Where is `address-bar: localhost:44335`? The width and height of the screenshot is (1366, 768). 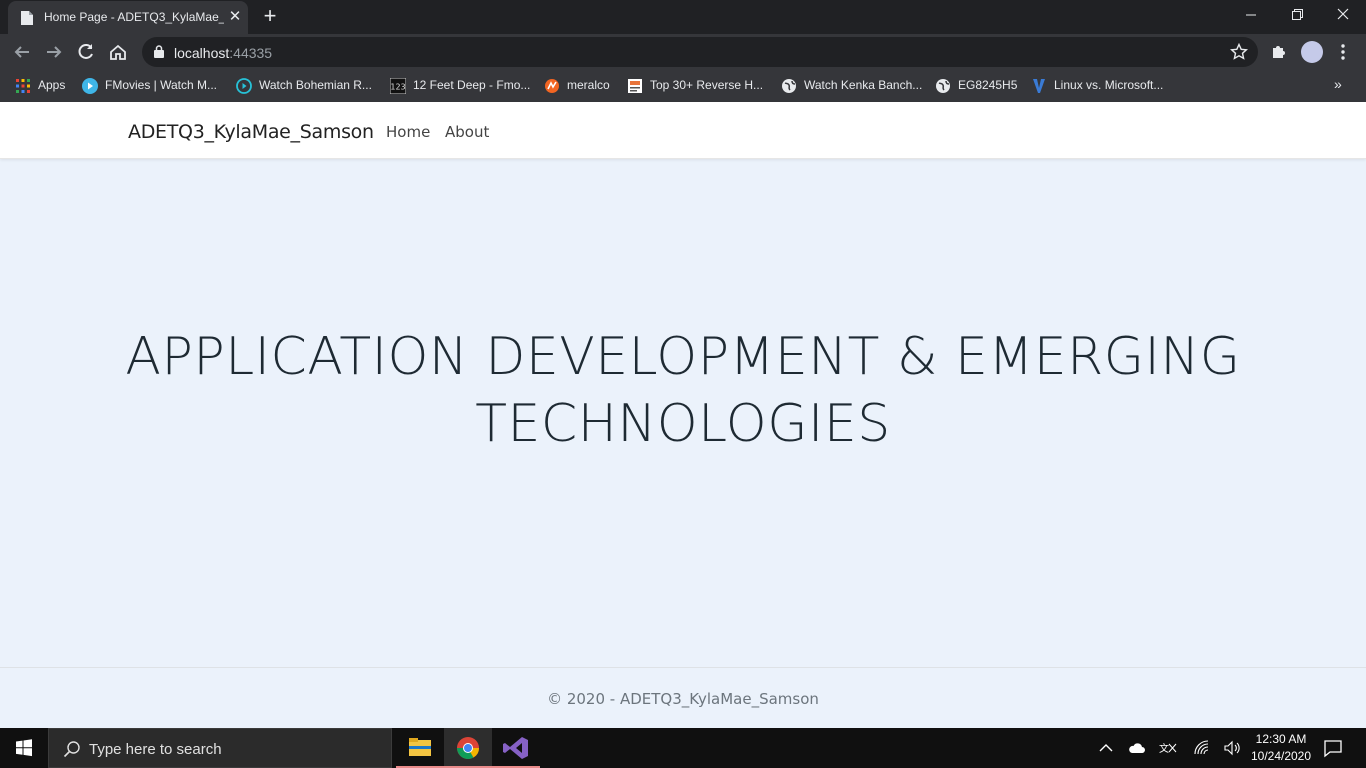
address-bar: localhost:44335 is located at coordinates (700, 52).